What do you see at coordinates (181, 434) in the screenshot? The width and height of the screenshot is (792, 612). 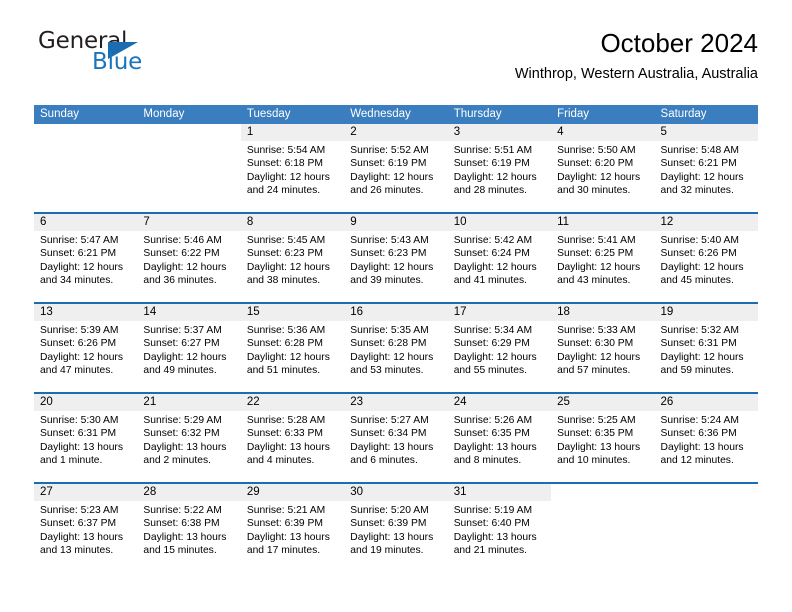 I see `sunset-text: Sunset: 6:32 PM` at bounding box center [181, 434].